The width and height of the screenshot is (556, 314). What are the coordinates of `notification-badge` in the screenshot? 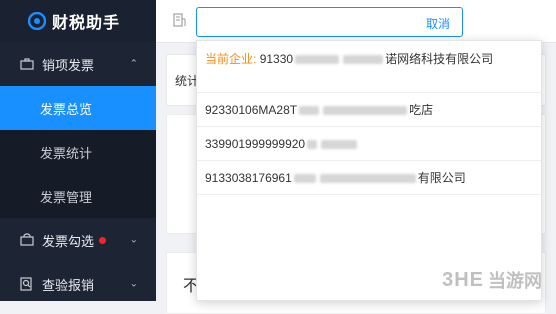 It's located at (103, 240).